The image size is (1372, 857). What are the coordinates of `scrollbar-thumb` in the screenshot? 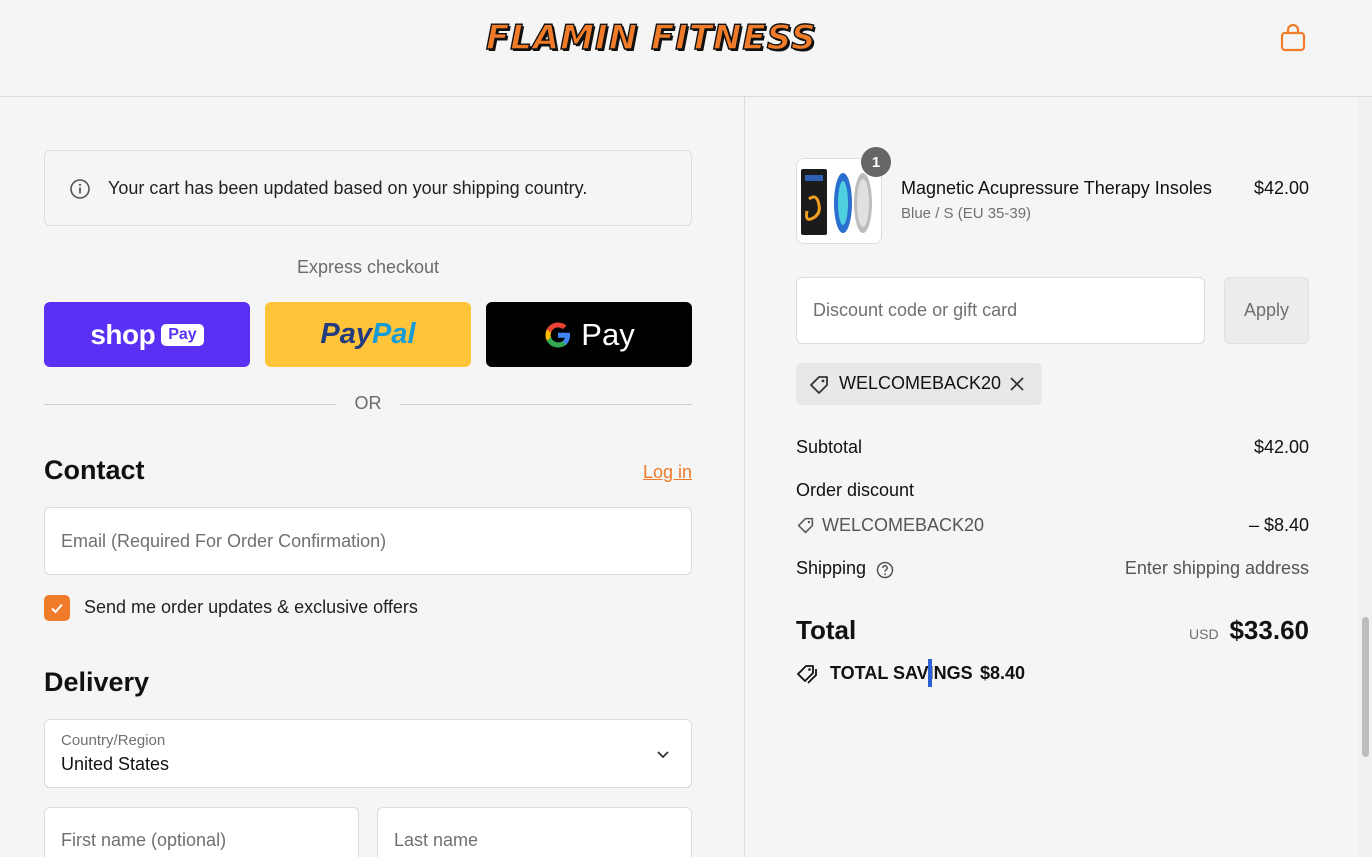 It's located at (1365, 687).